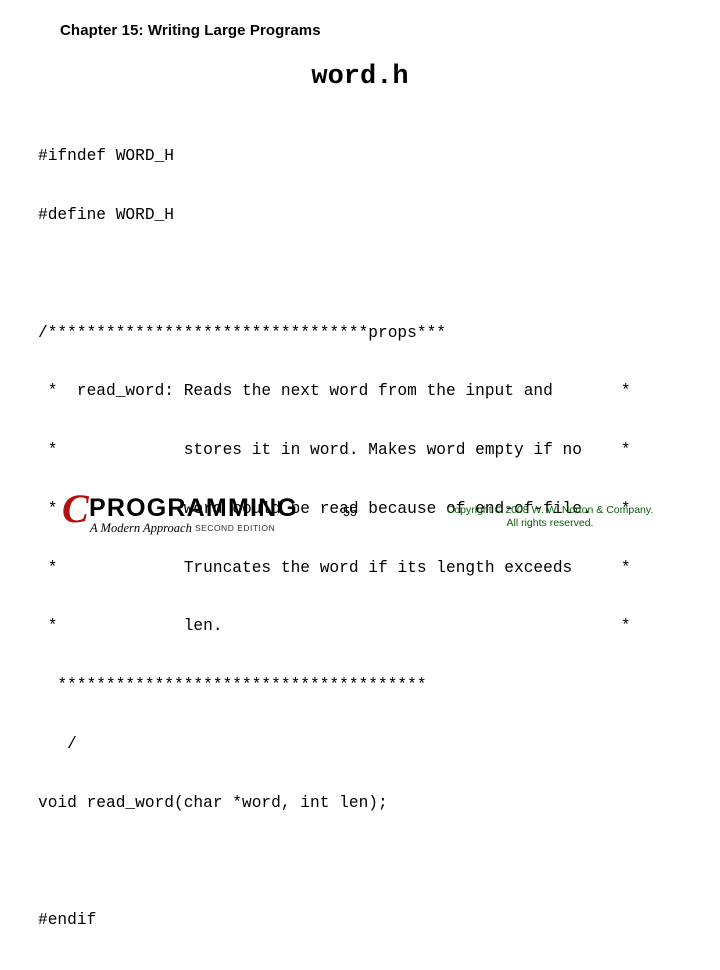 This screenshot has height=970, width=720. What do you see at coordinates (190, 30) in the screenshot?
I see `chapter-title: Chapter 15: Writing Large Programs` at bounding box center [190, 30].